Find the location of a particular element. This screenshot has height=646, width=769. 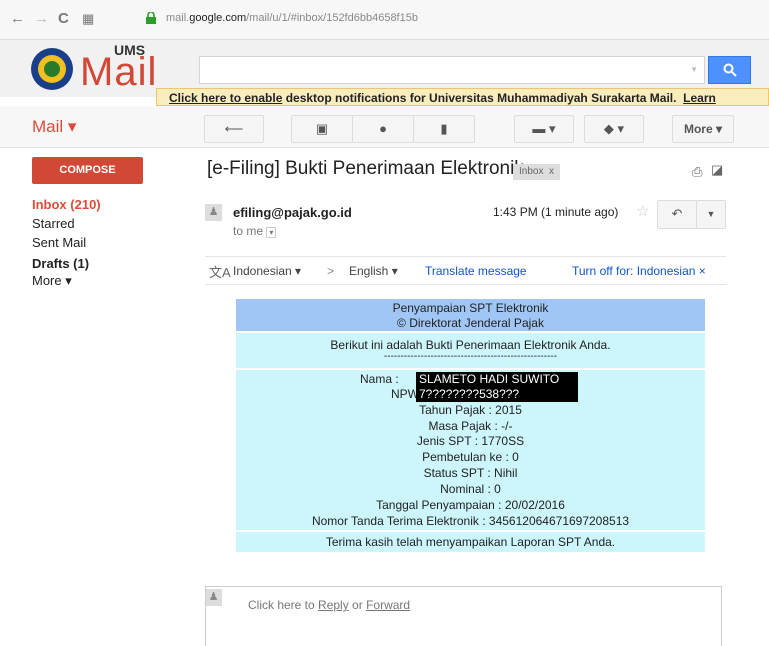

trash-icon: ▮ is located at coordinates (444, 128).